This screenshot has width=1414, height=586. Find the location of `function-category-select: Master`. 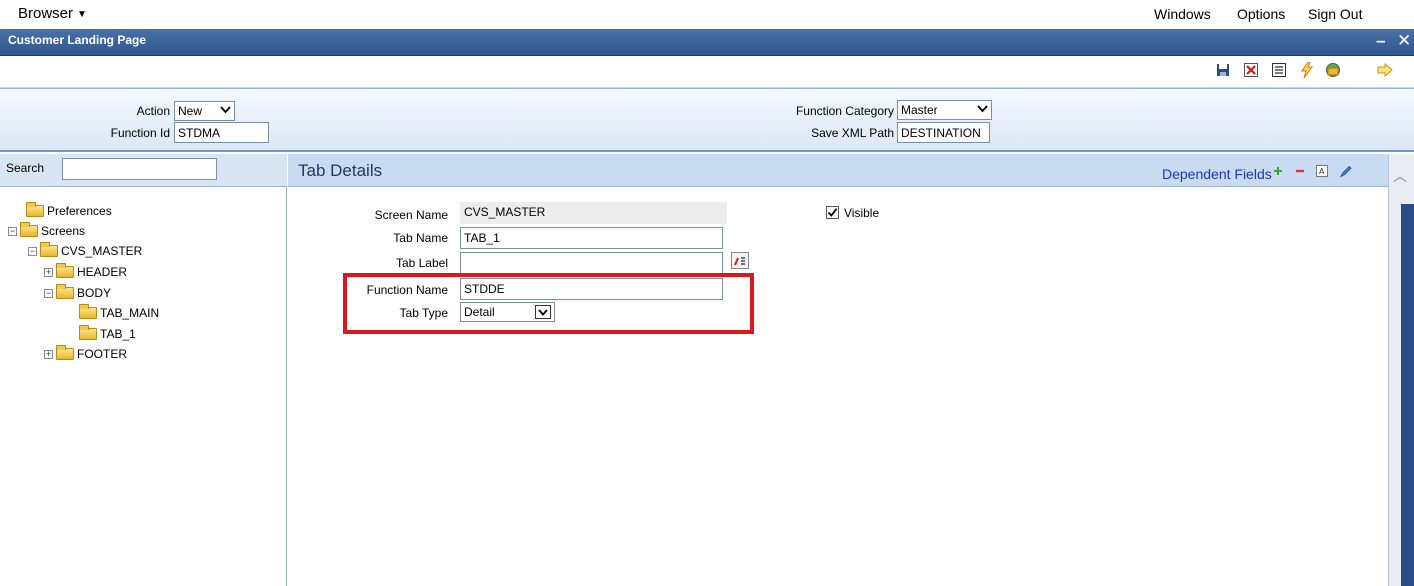

function-category-select: Master is located at coordinates (944, 110).